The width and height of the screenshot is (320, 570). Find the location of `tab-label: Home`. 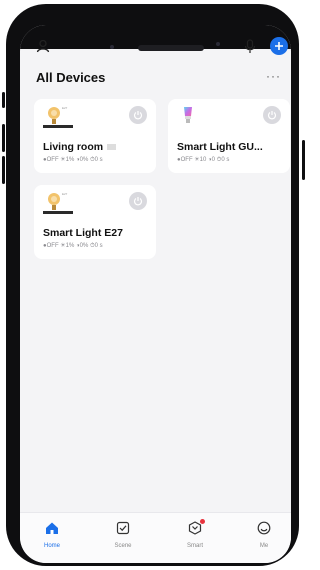

tab-label: Home is located at coordinates (51, 546).